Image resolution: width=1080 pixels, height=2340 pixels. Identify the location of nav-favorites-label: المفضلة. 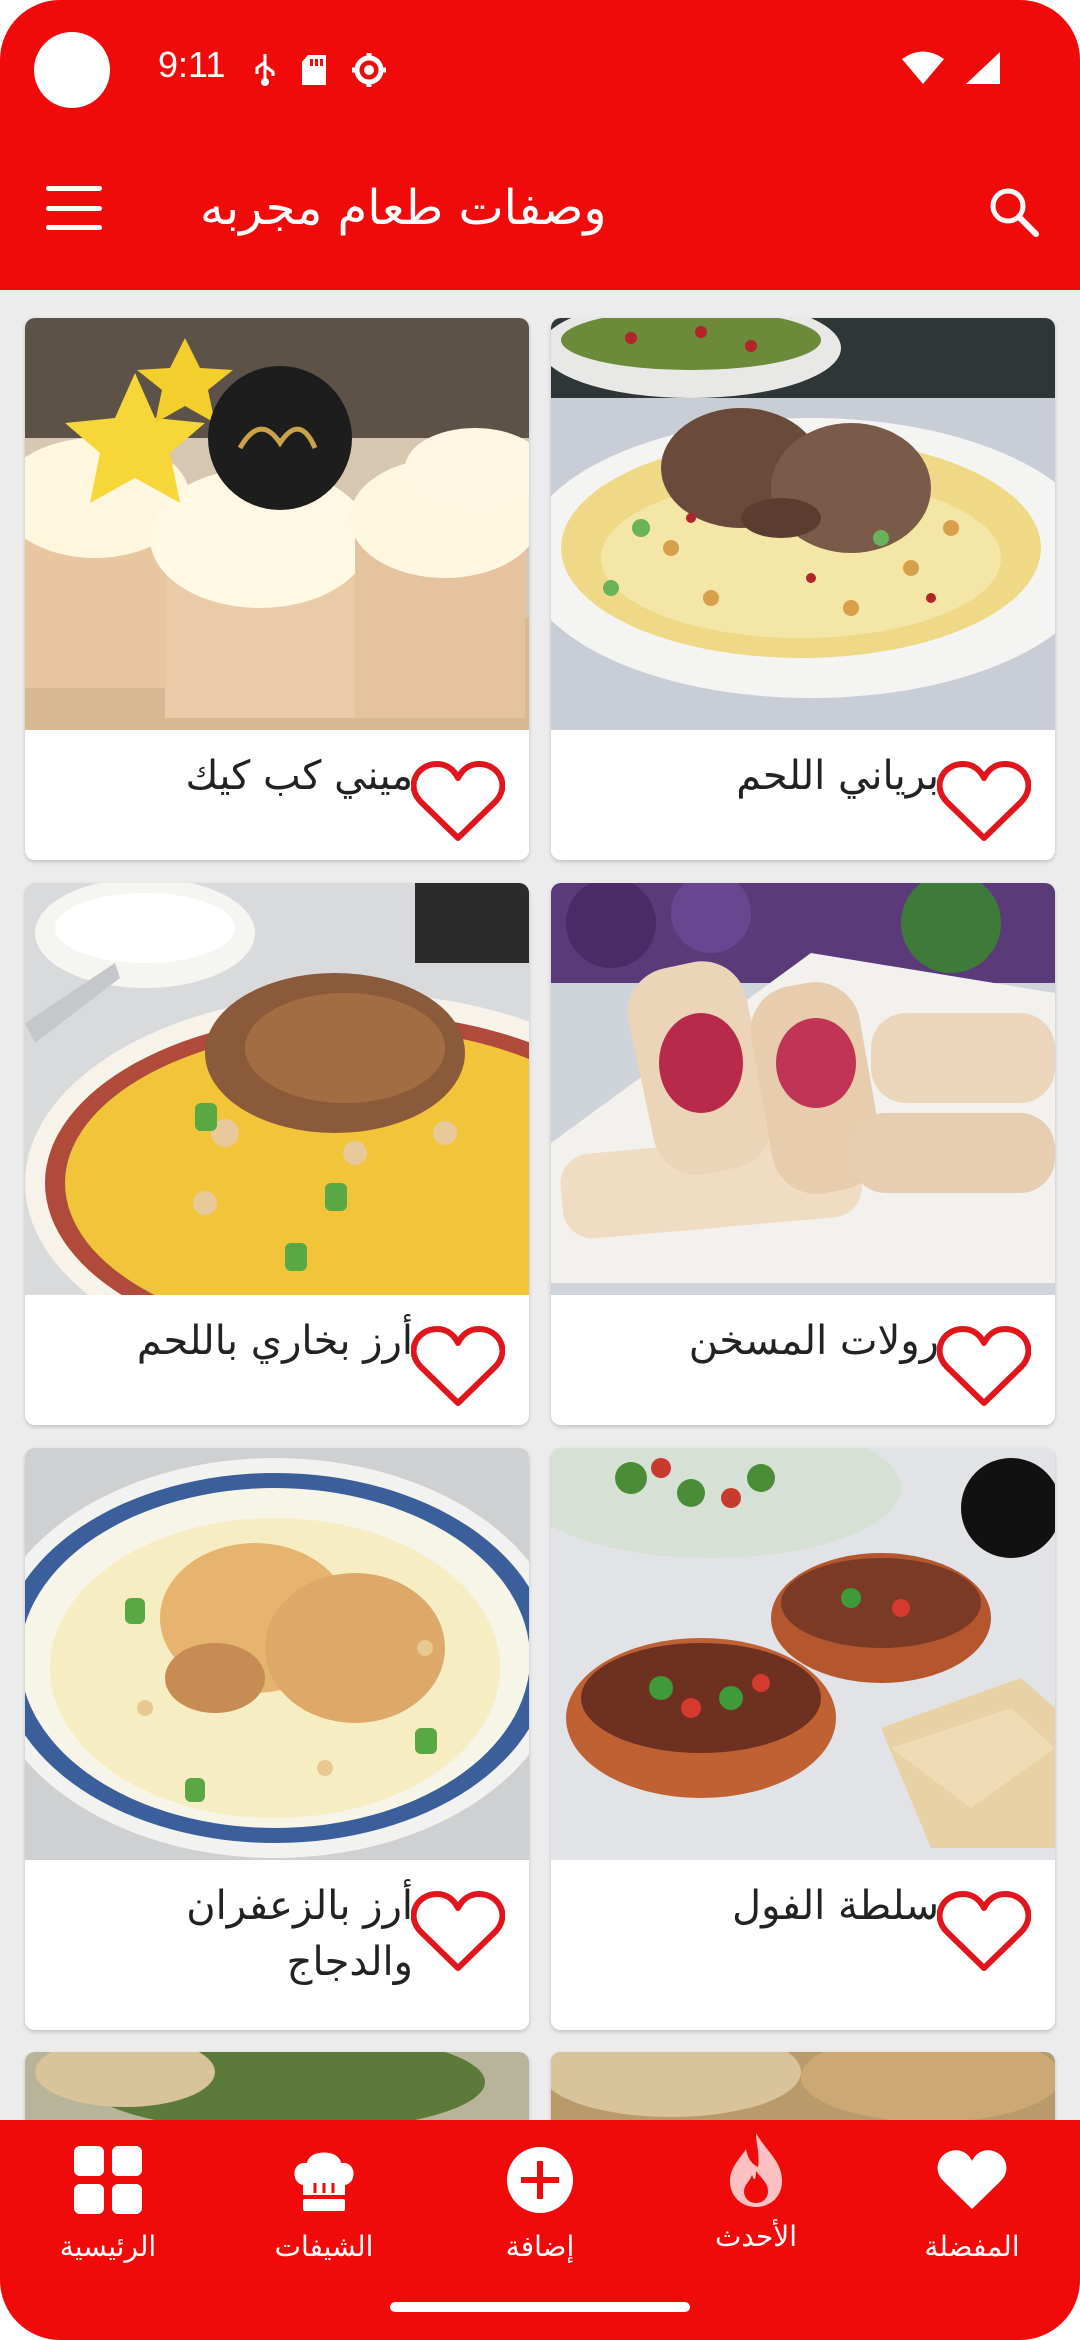
(972, 2246).